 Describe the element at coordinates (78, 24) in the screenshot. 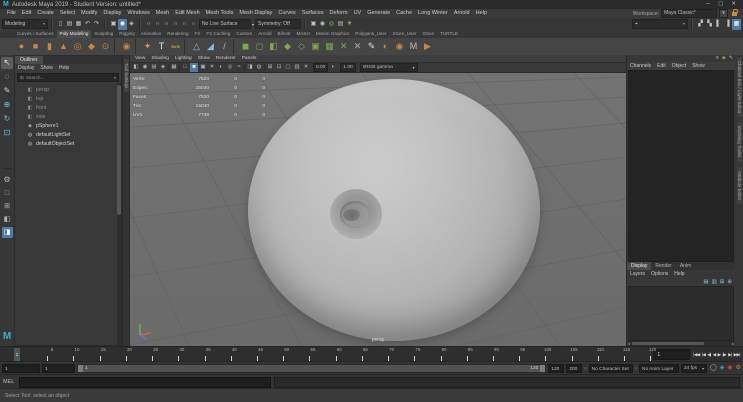

I see `save-scene-icon: ▦` at that location.